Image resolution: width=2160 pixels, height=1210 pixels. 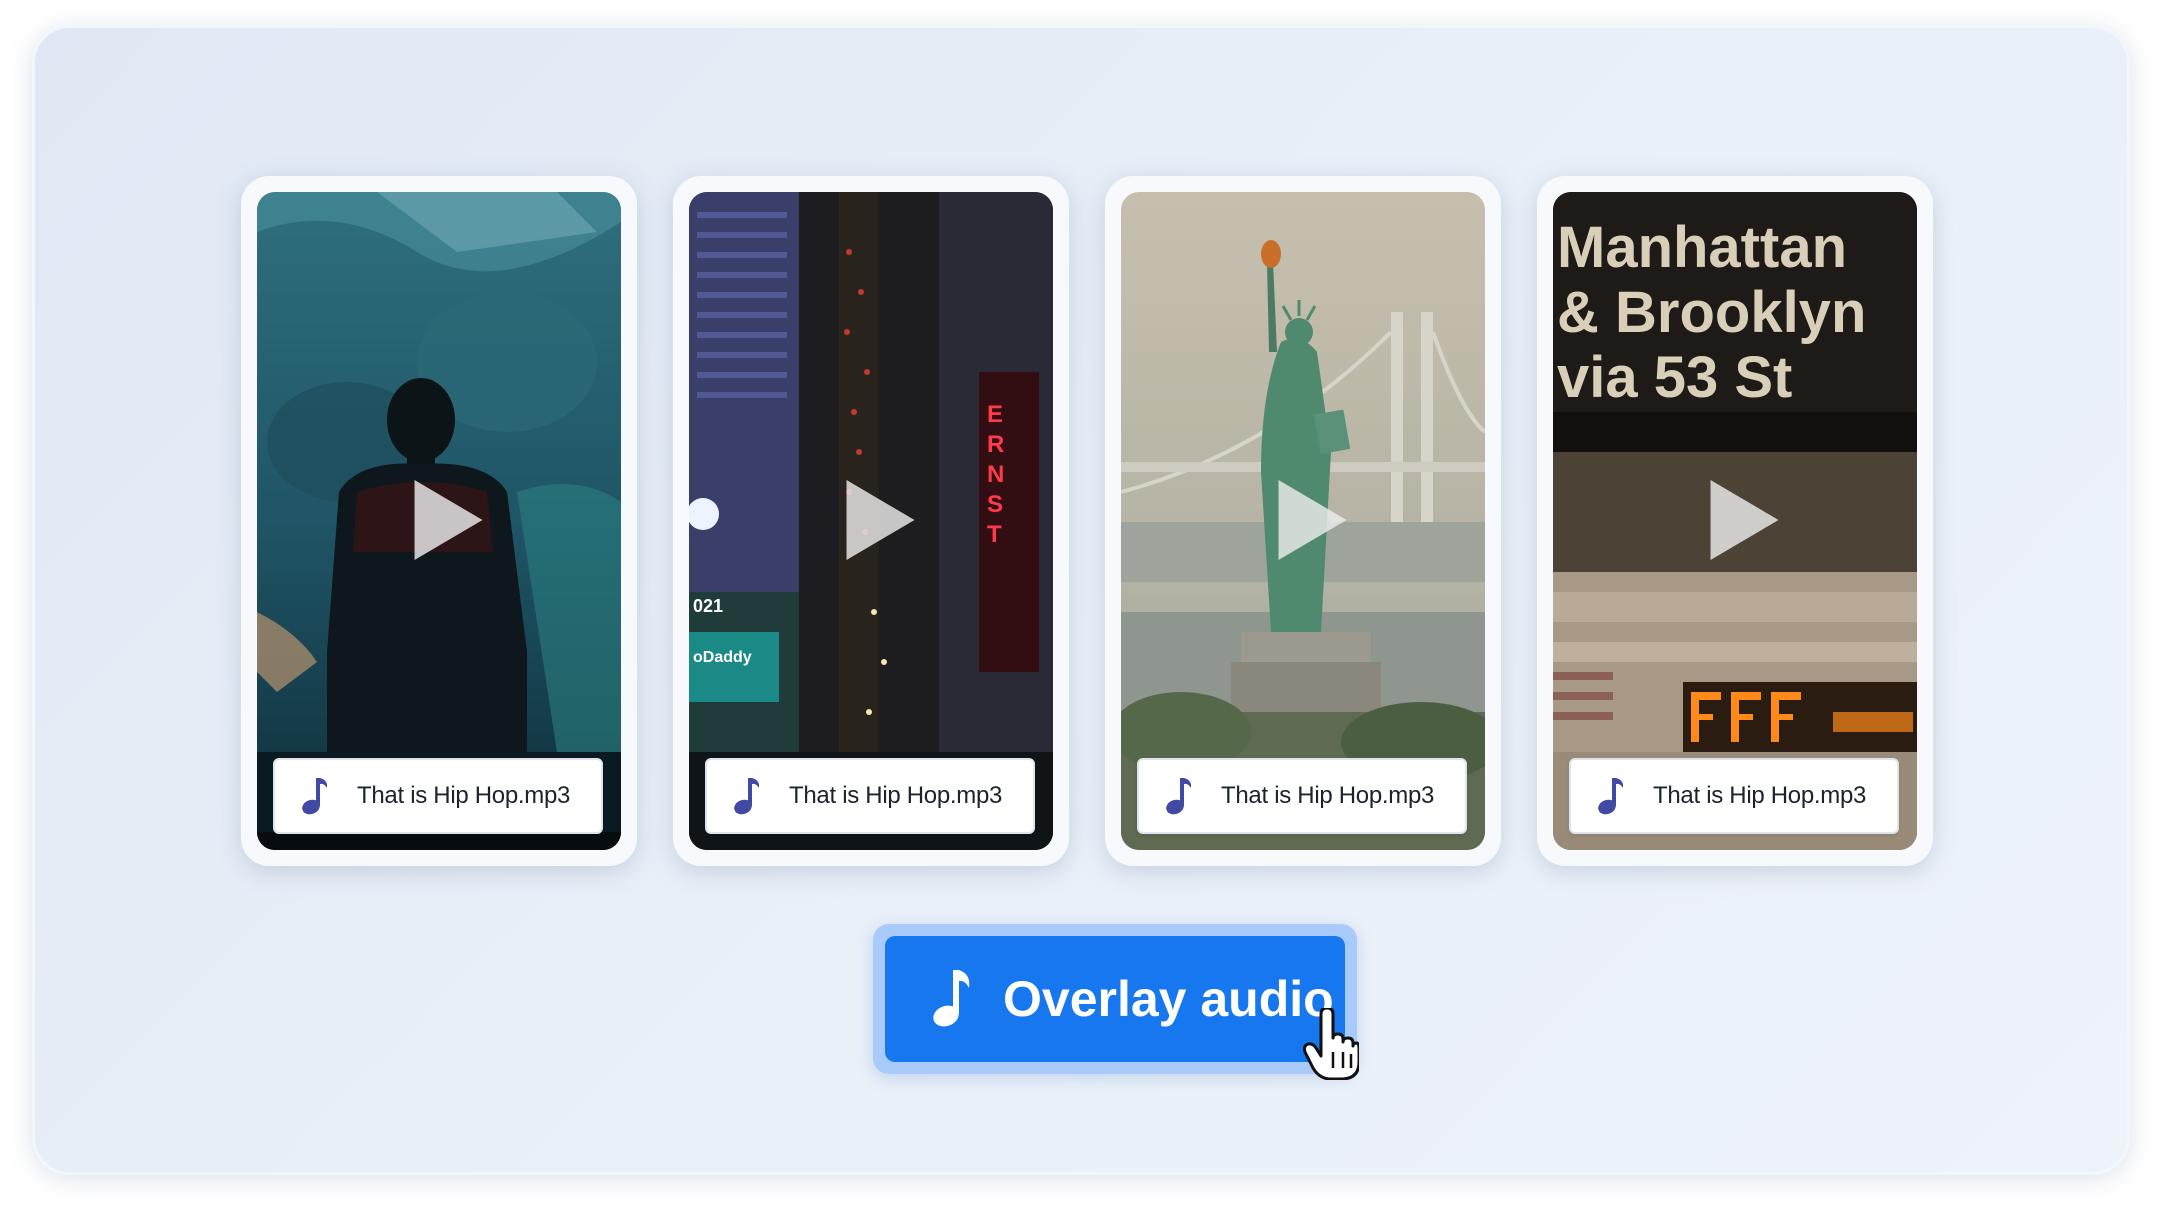 What do you see at coordinates (994, 534) in the screenshot?
I see `neon-sign-letter: T` at bounding box center [994, 534].